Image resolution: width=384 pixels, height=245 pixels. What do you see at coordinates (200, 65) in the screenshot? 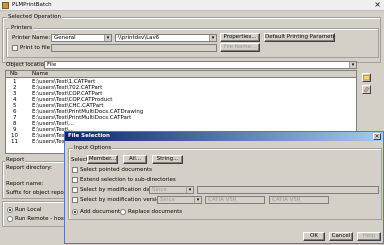
I see `object-location-select: File ▾` at bounding box center [200, 65].